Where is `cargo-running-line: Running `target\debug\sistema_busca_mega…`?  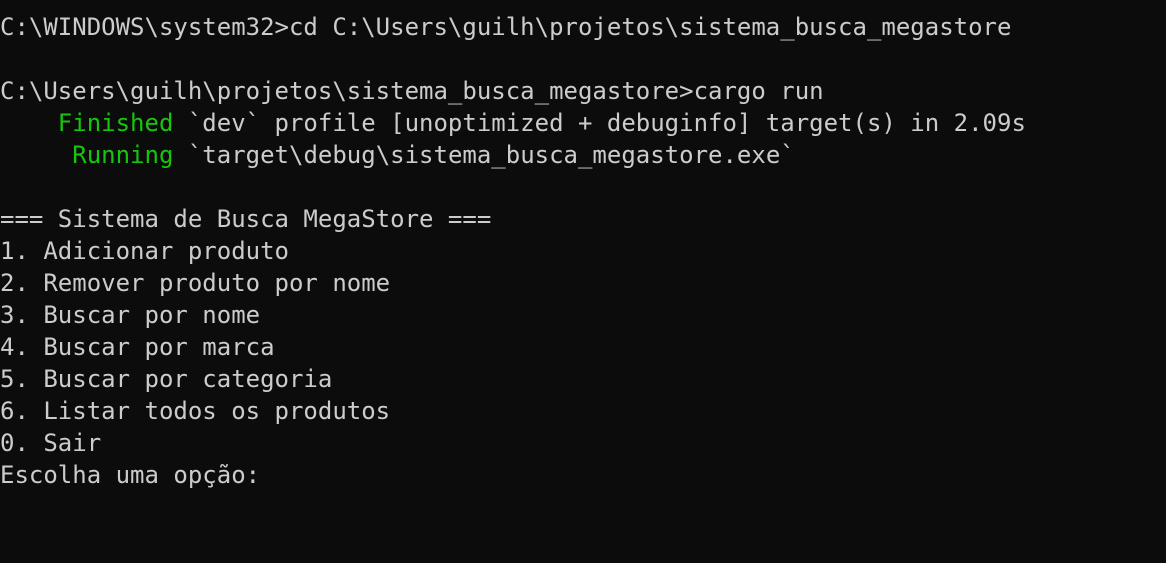
cargo-running-line: Running `target\debug\sistema_busca_mega… is located at coordinates (583, 155).